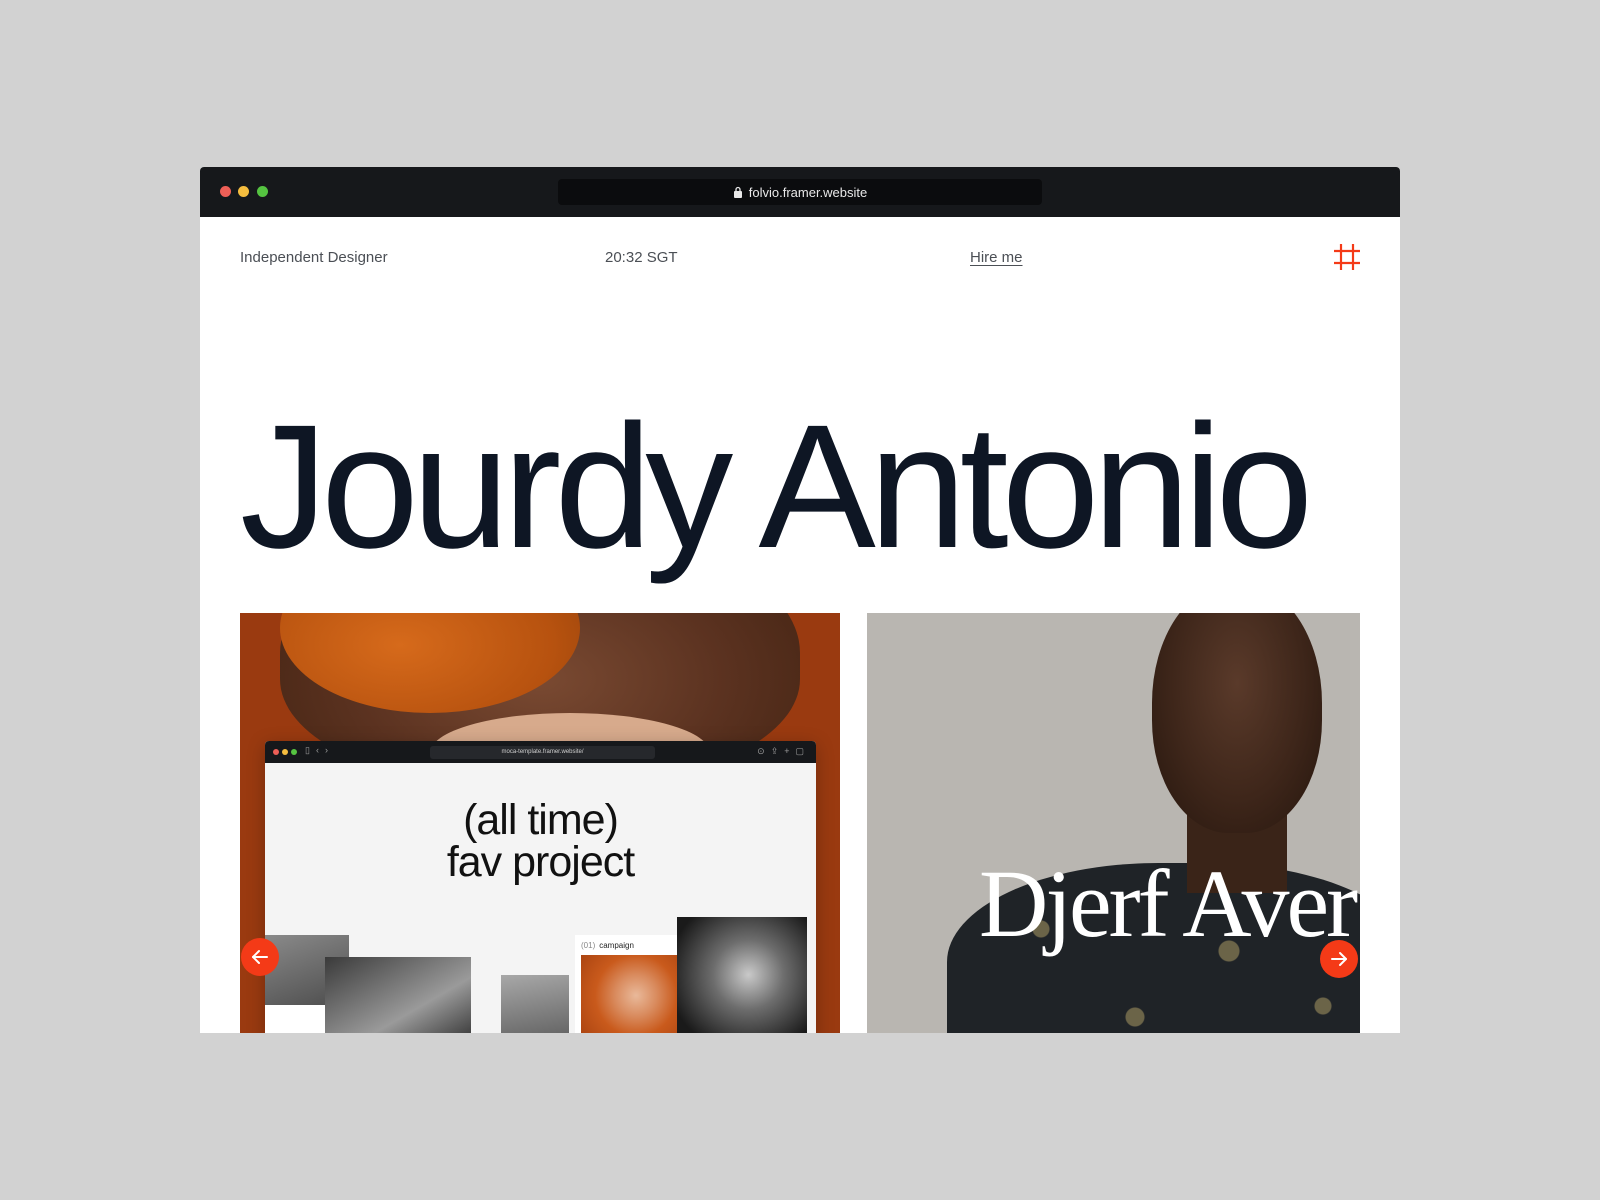  I want to click on mockup-address-bar: moca-template.framer.website/, so click(542, 752).